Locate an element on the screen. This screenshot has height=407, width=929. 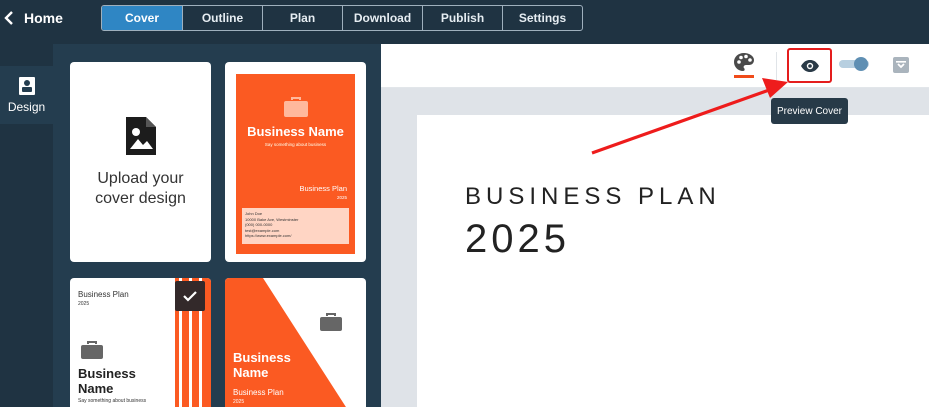
checkmark-icon is located at coordinates (190, 296).